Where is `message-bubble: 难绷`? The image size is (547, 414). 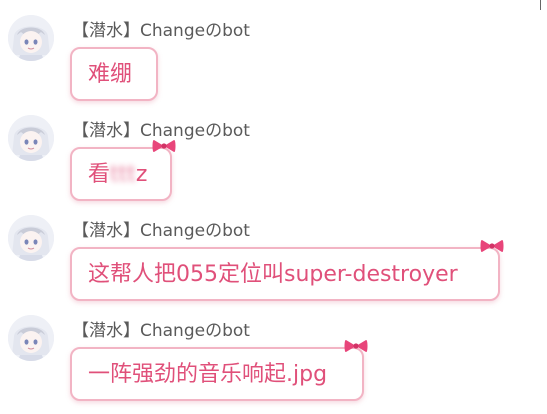 message-bubble: 难绷 is located at coordinates (114, 74).